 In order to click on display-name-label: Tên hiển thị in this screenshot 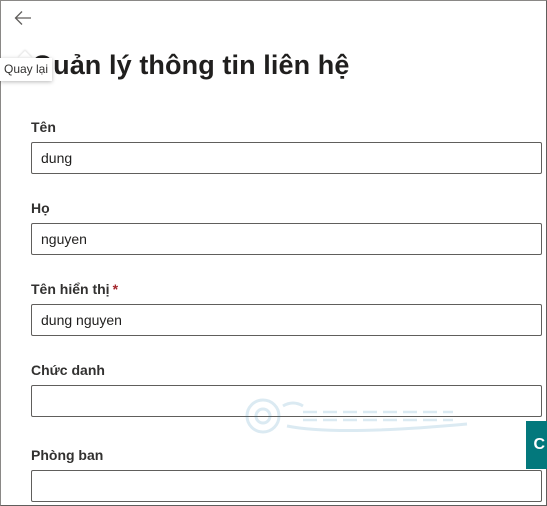, I will do `click(70, 289)`.